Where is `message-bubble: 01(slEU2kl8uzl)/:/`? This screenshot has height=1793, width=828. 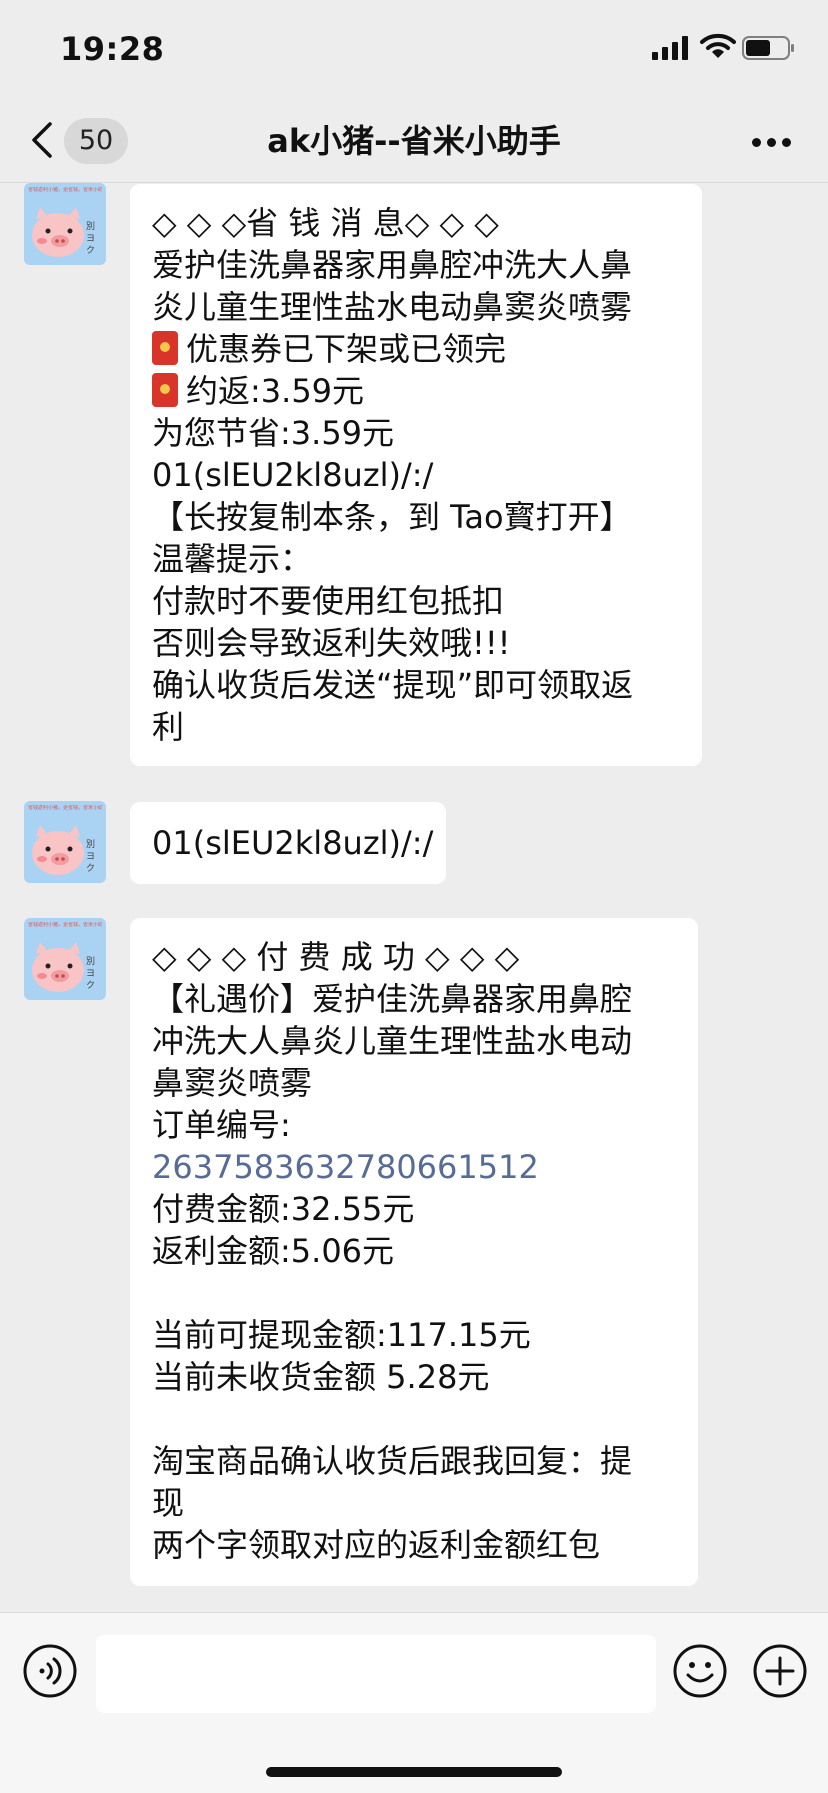
message-bubble: 01(slEU2kl8uzl)/:/ is located at coordinates (288, 843).